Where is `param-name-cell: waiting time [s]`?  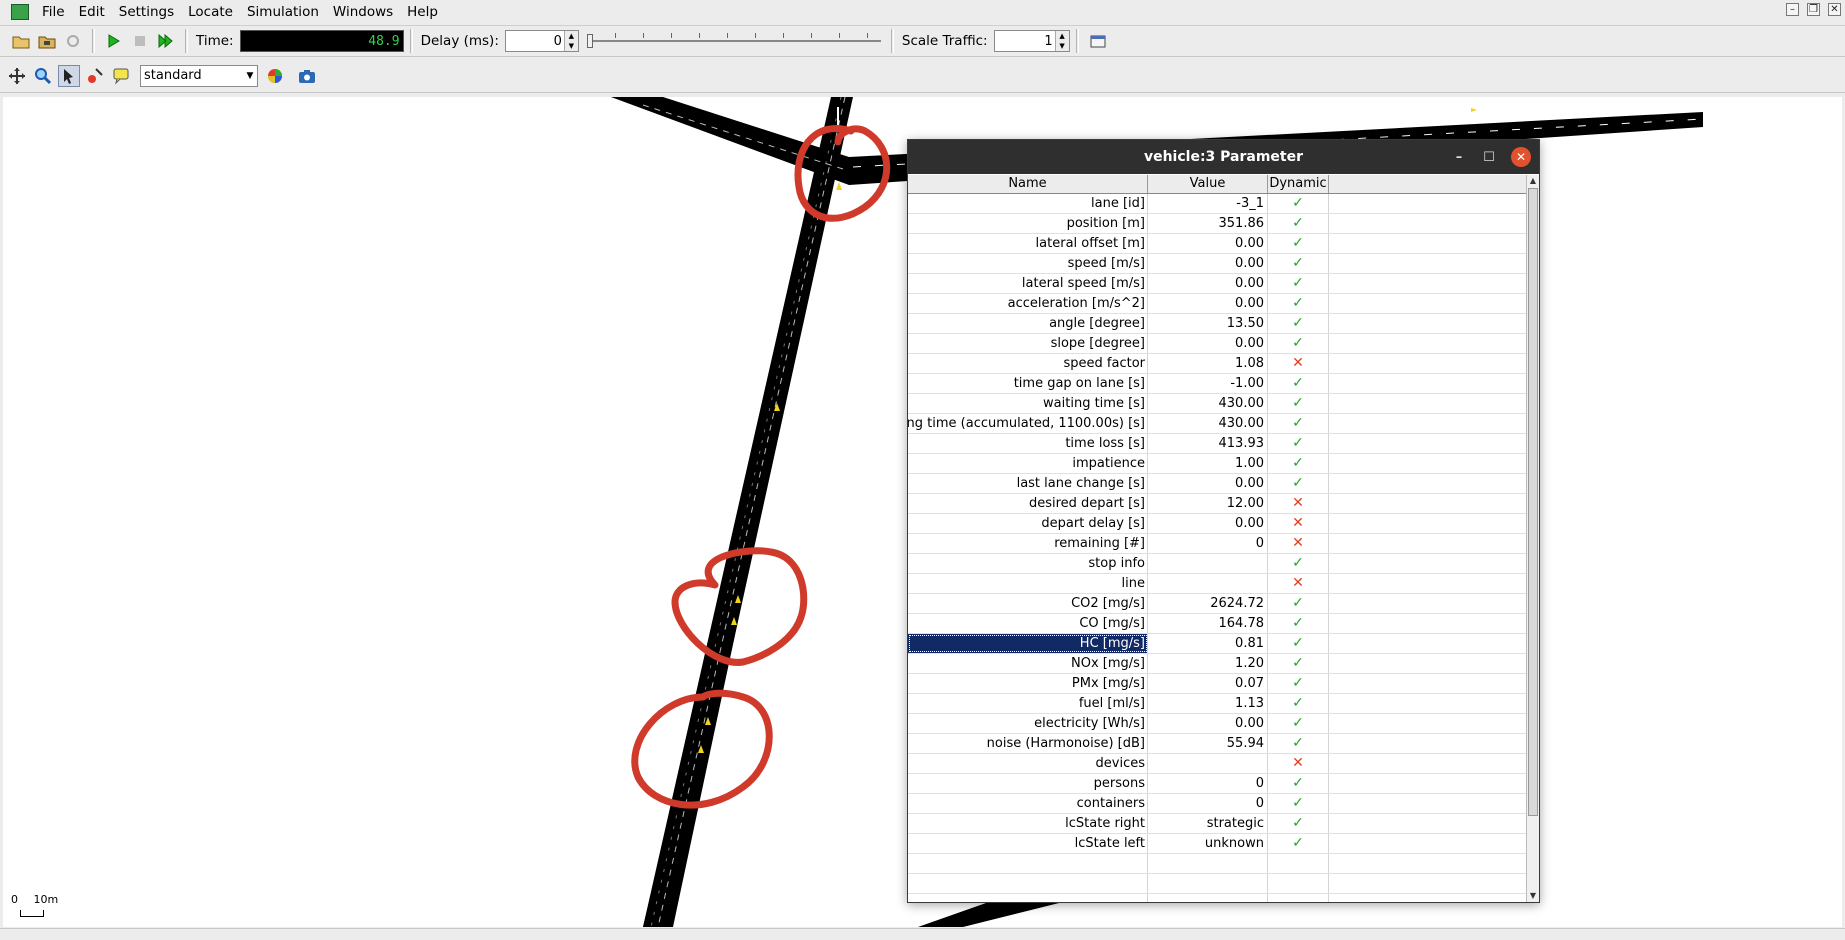
param-name-cell: waiting time [s] is located at coordinates (1028, 403).